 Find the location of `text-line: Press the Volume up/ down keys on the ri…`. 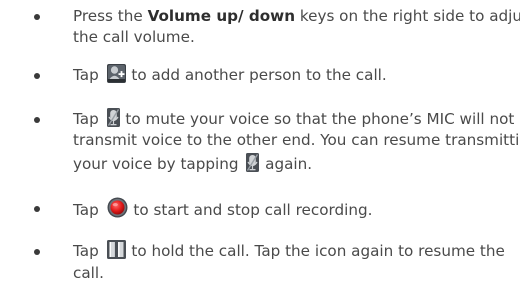

text-line: Press the Volume up/ down keys on the ri… is located at coordinates (296, 16).